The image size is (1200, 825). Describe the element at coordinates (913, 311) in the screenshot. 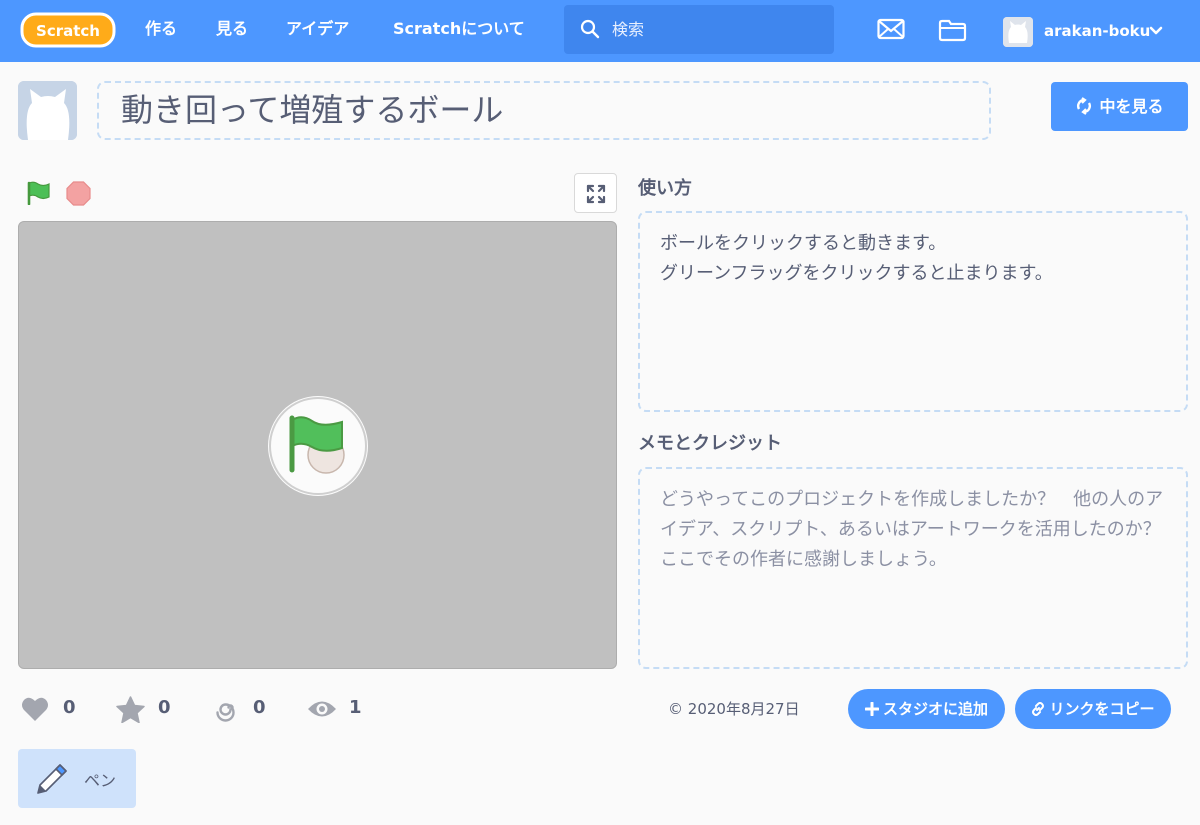

I see `instructions-textarea: ボールをクリックすると動きます。 グリーンフラッグをクリックすると止まります。` at that location.